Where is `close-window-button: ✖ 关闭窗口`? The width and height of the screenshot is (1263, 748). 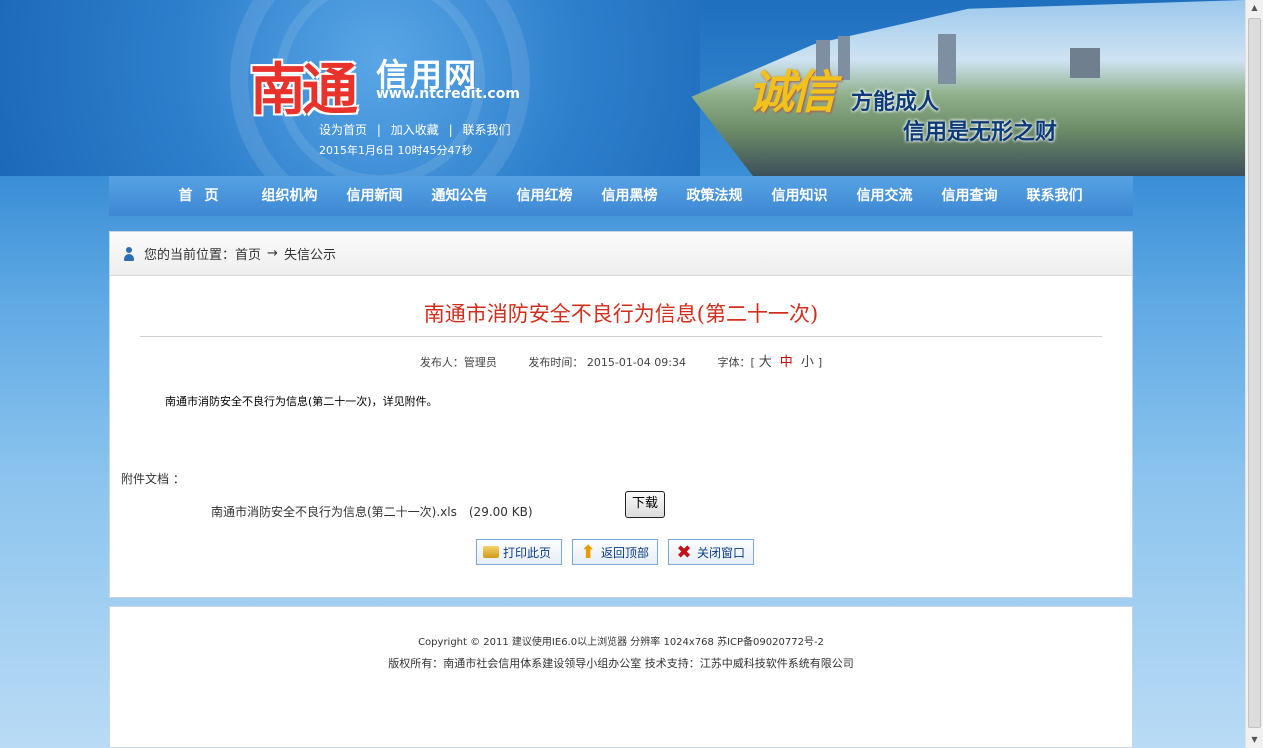
close-window-button: ✖ 关闭窗口 is located at coordinates (711, 552).